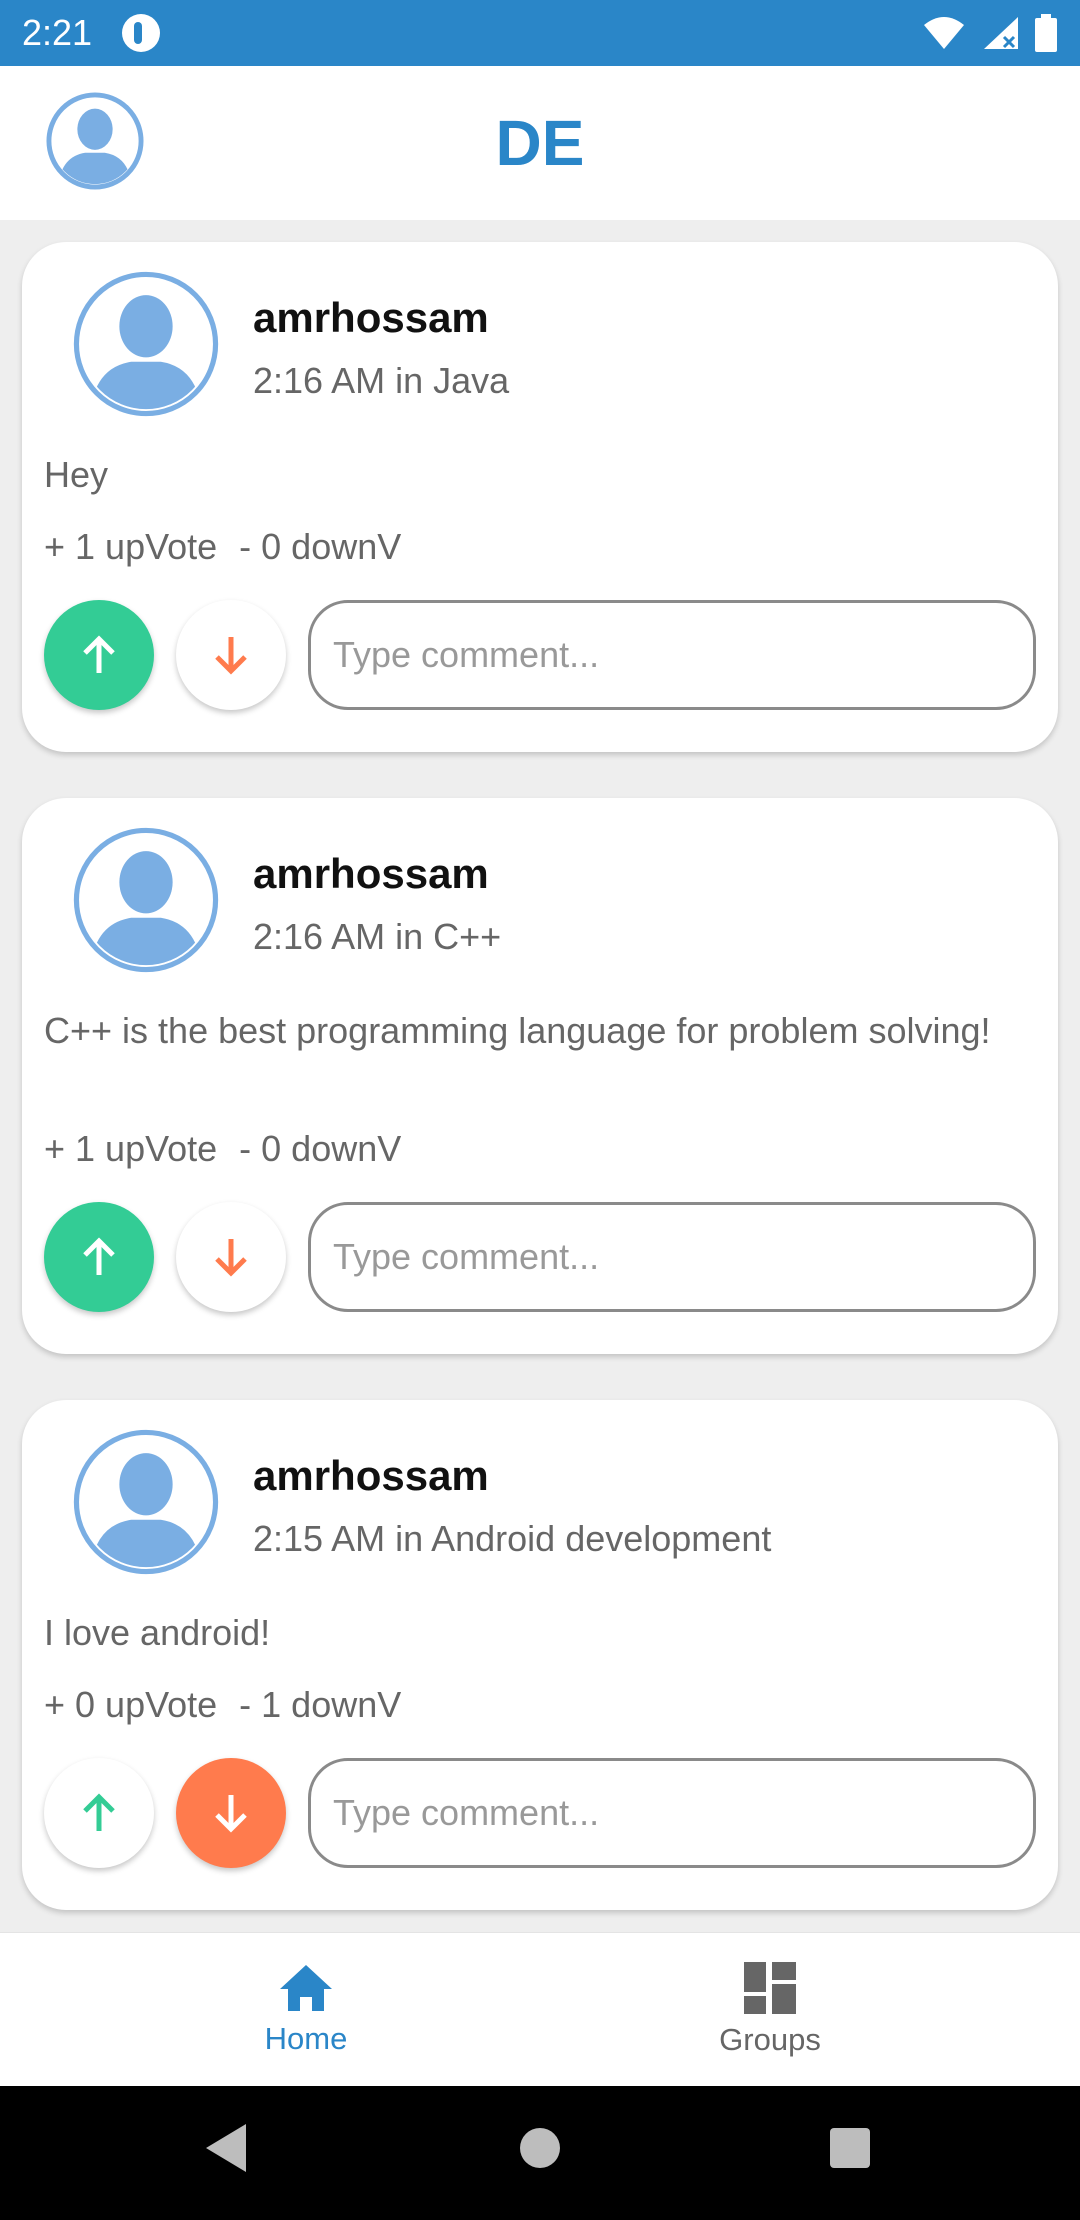 Image resolution: width=1080 pixels, height=2220 pixels. Describe the element at coordinates (377, 936) in the screenshot. I see `post-meta: 2:16 AM in C++` at that location.